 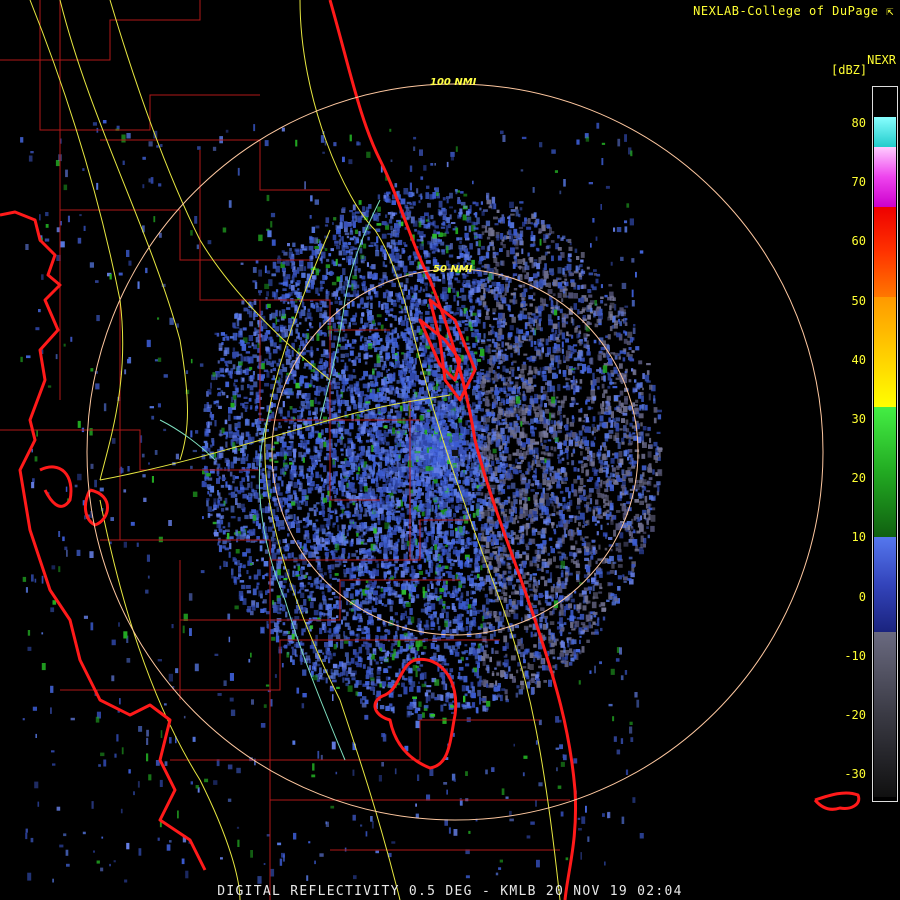 I want to click on credit-text: NEXLAB-College of DuPage ⇱, so click(x=793, y=11).